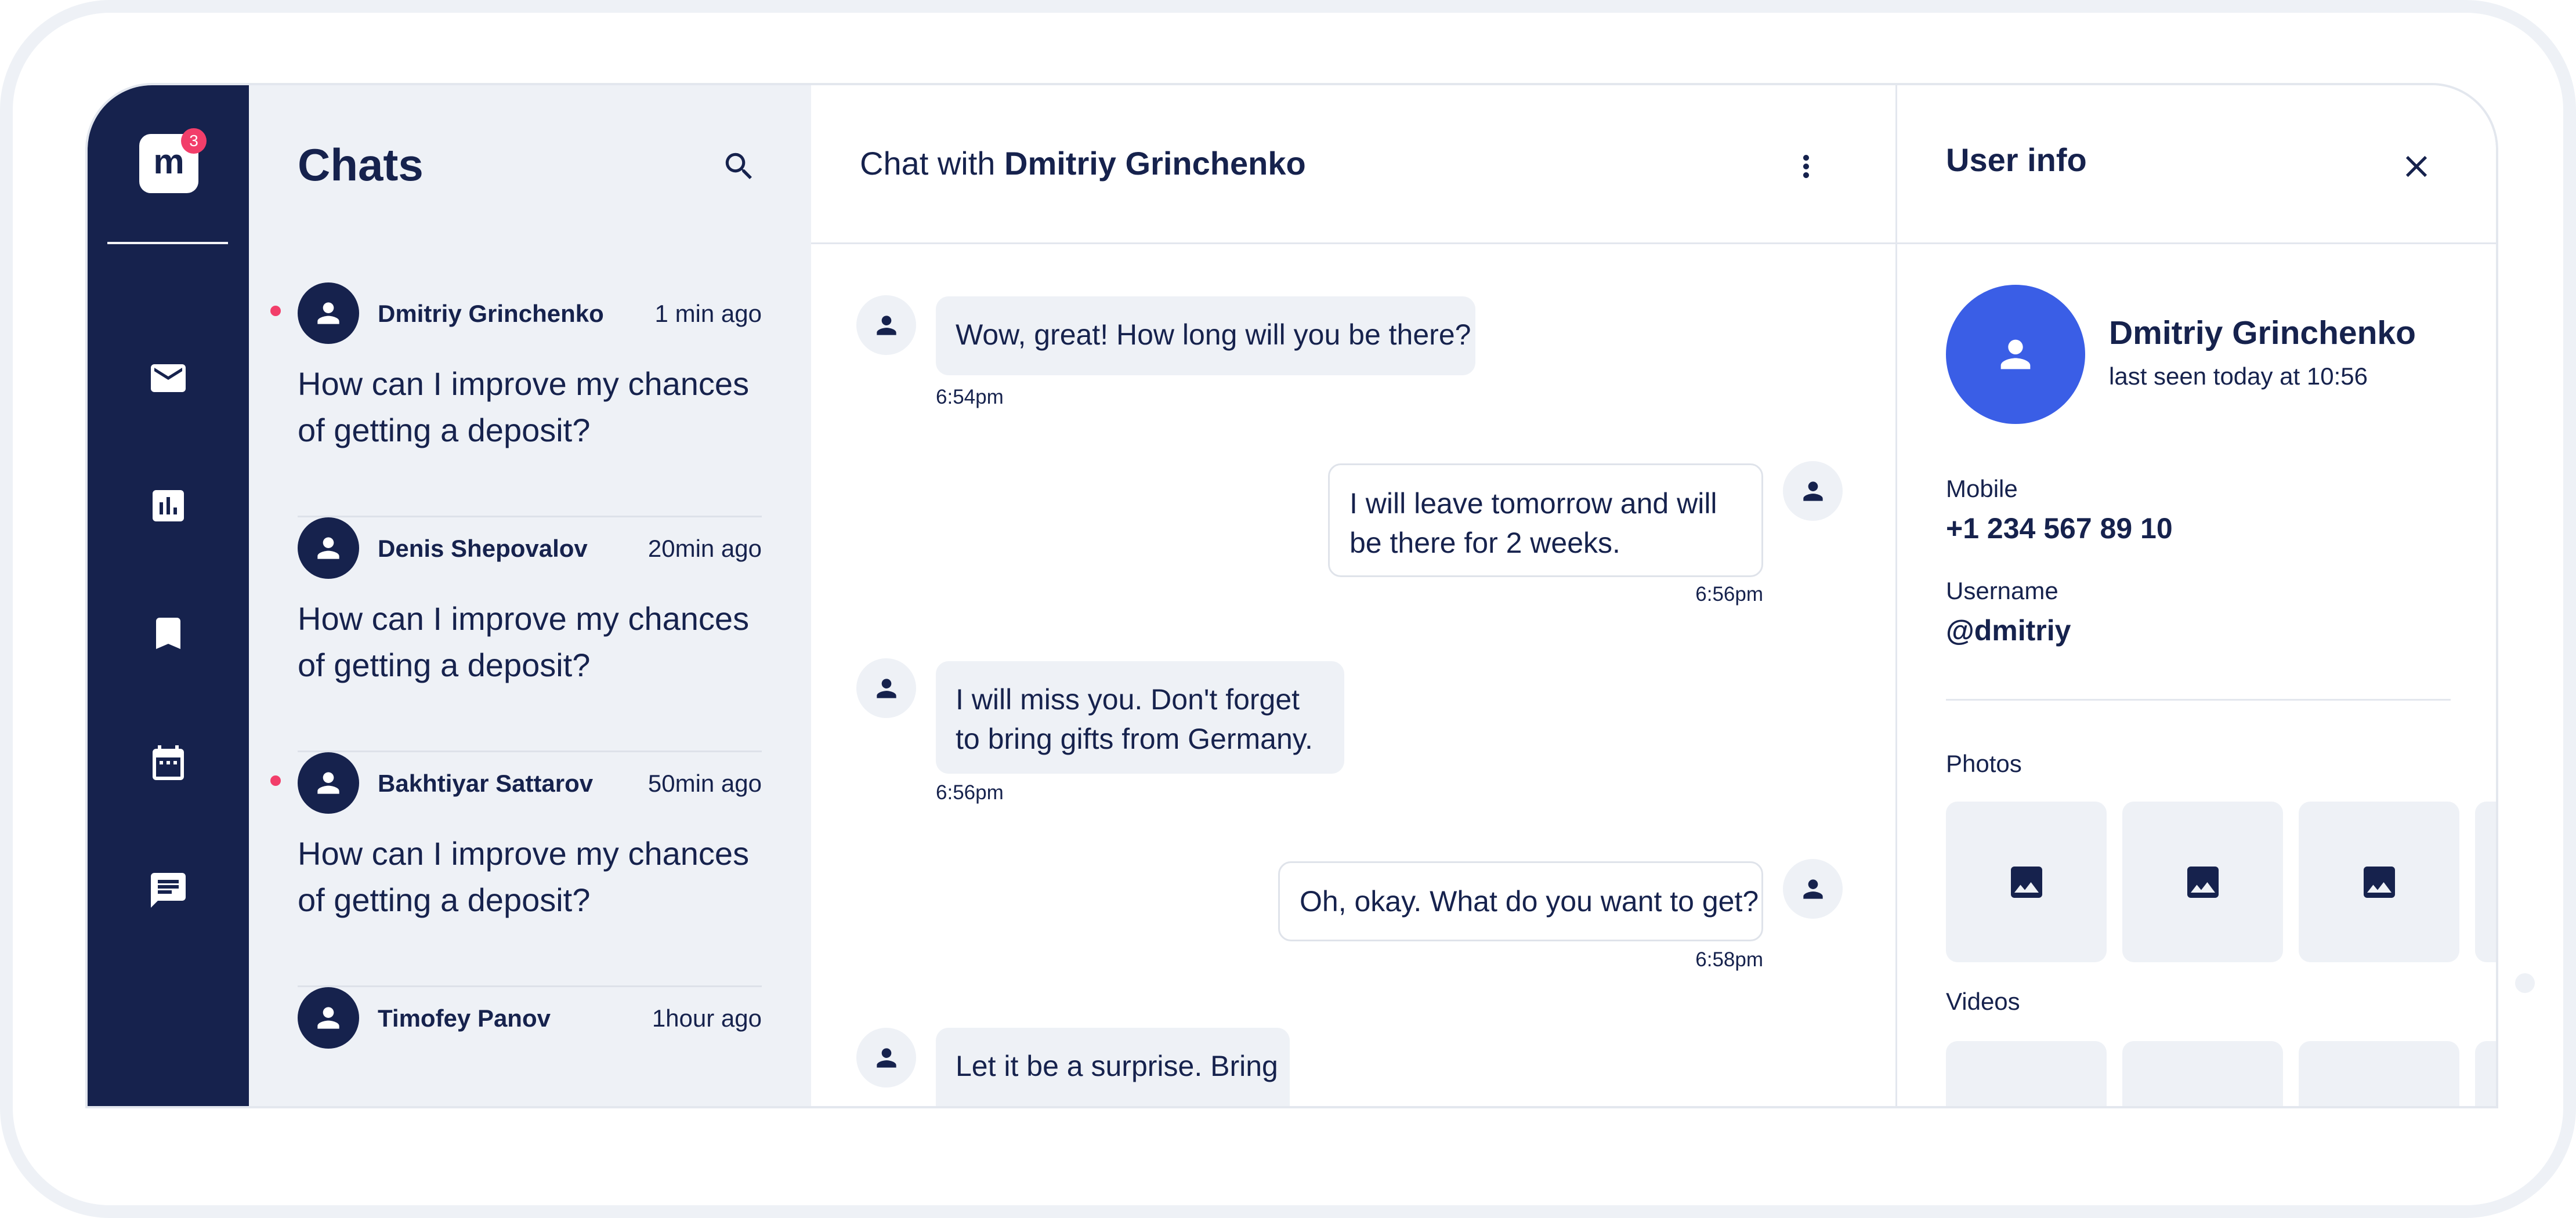 The height and width of the screenshot is (1218, 2576). What do you see at coordinates (928, 163) in the screenshot?
I see `conversation-title-prefix: Chat with` at bounding box center [928, 163].